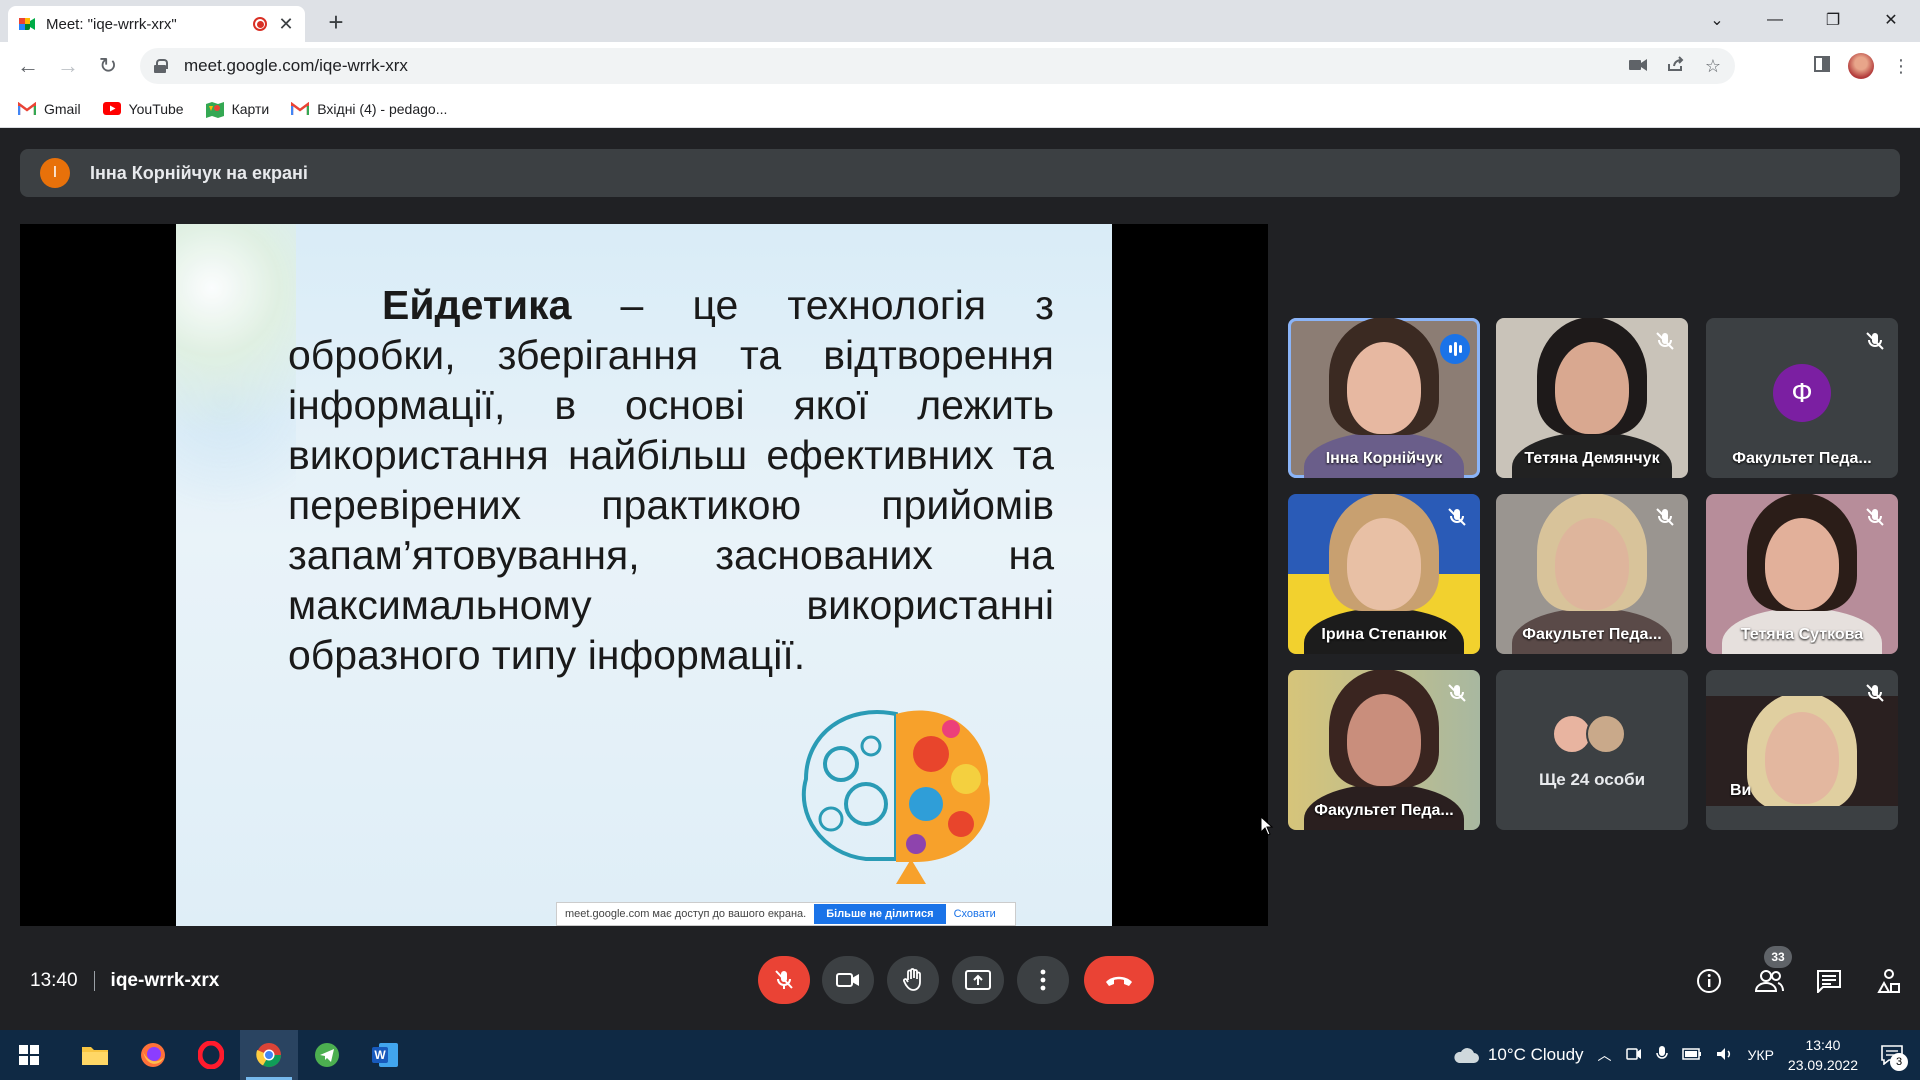 This screenshot has height=1080, width=1920. I want to click on battery-icon, so click(1691, 1055).